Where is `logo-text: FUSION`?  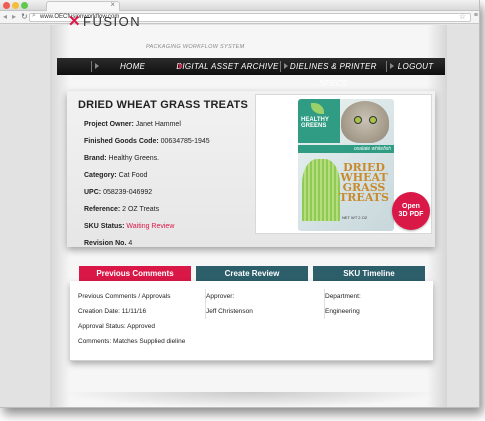 logo-text: FUSION is located at coordinates (112, 21).